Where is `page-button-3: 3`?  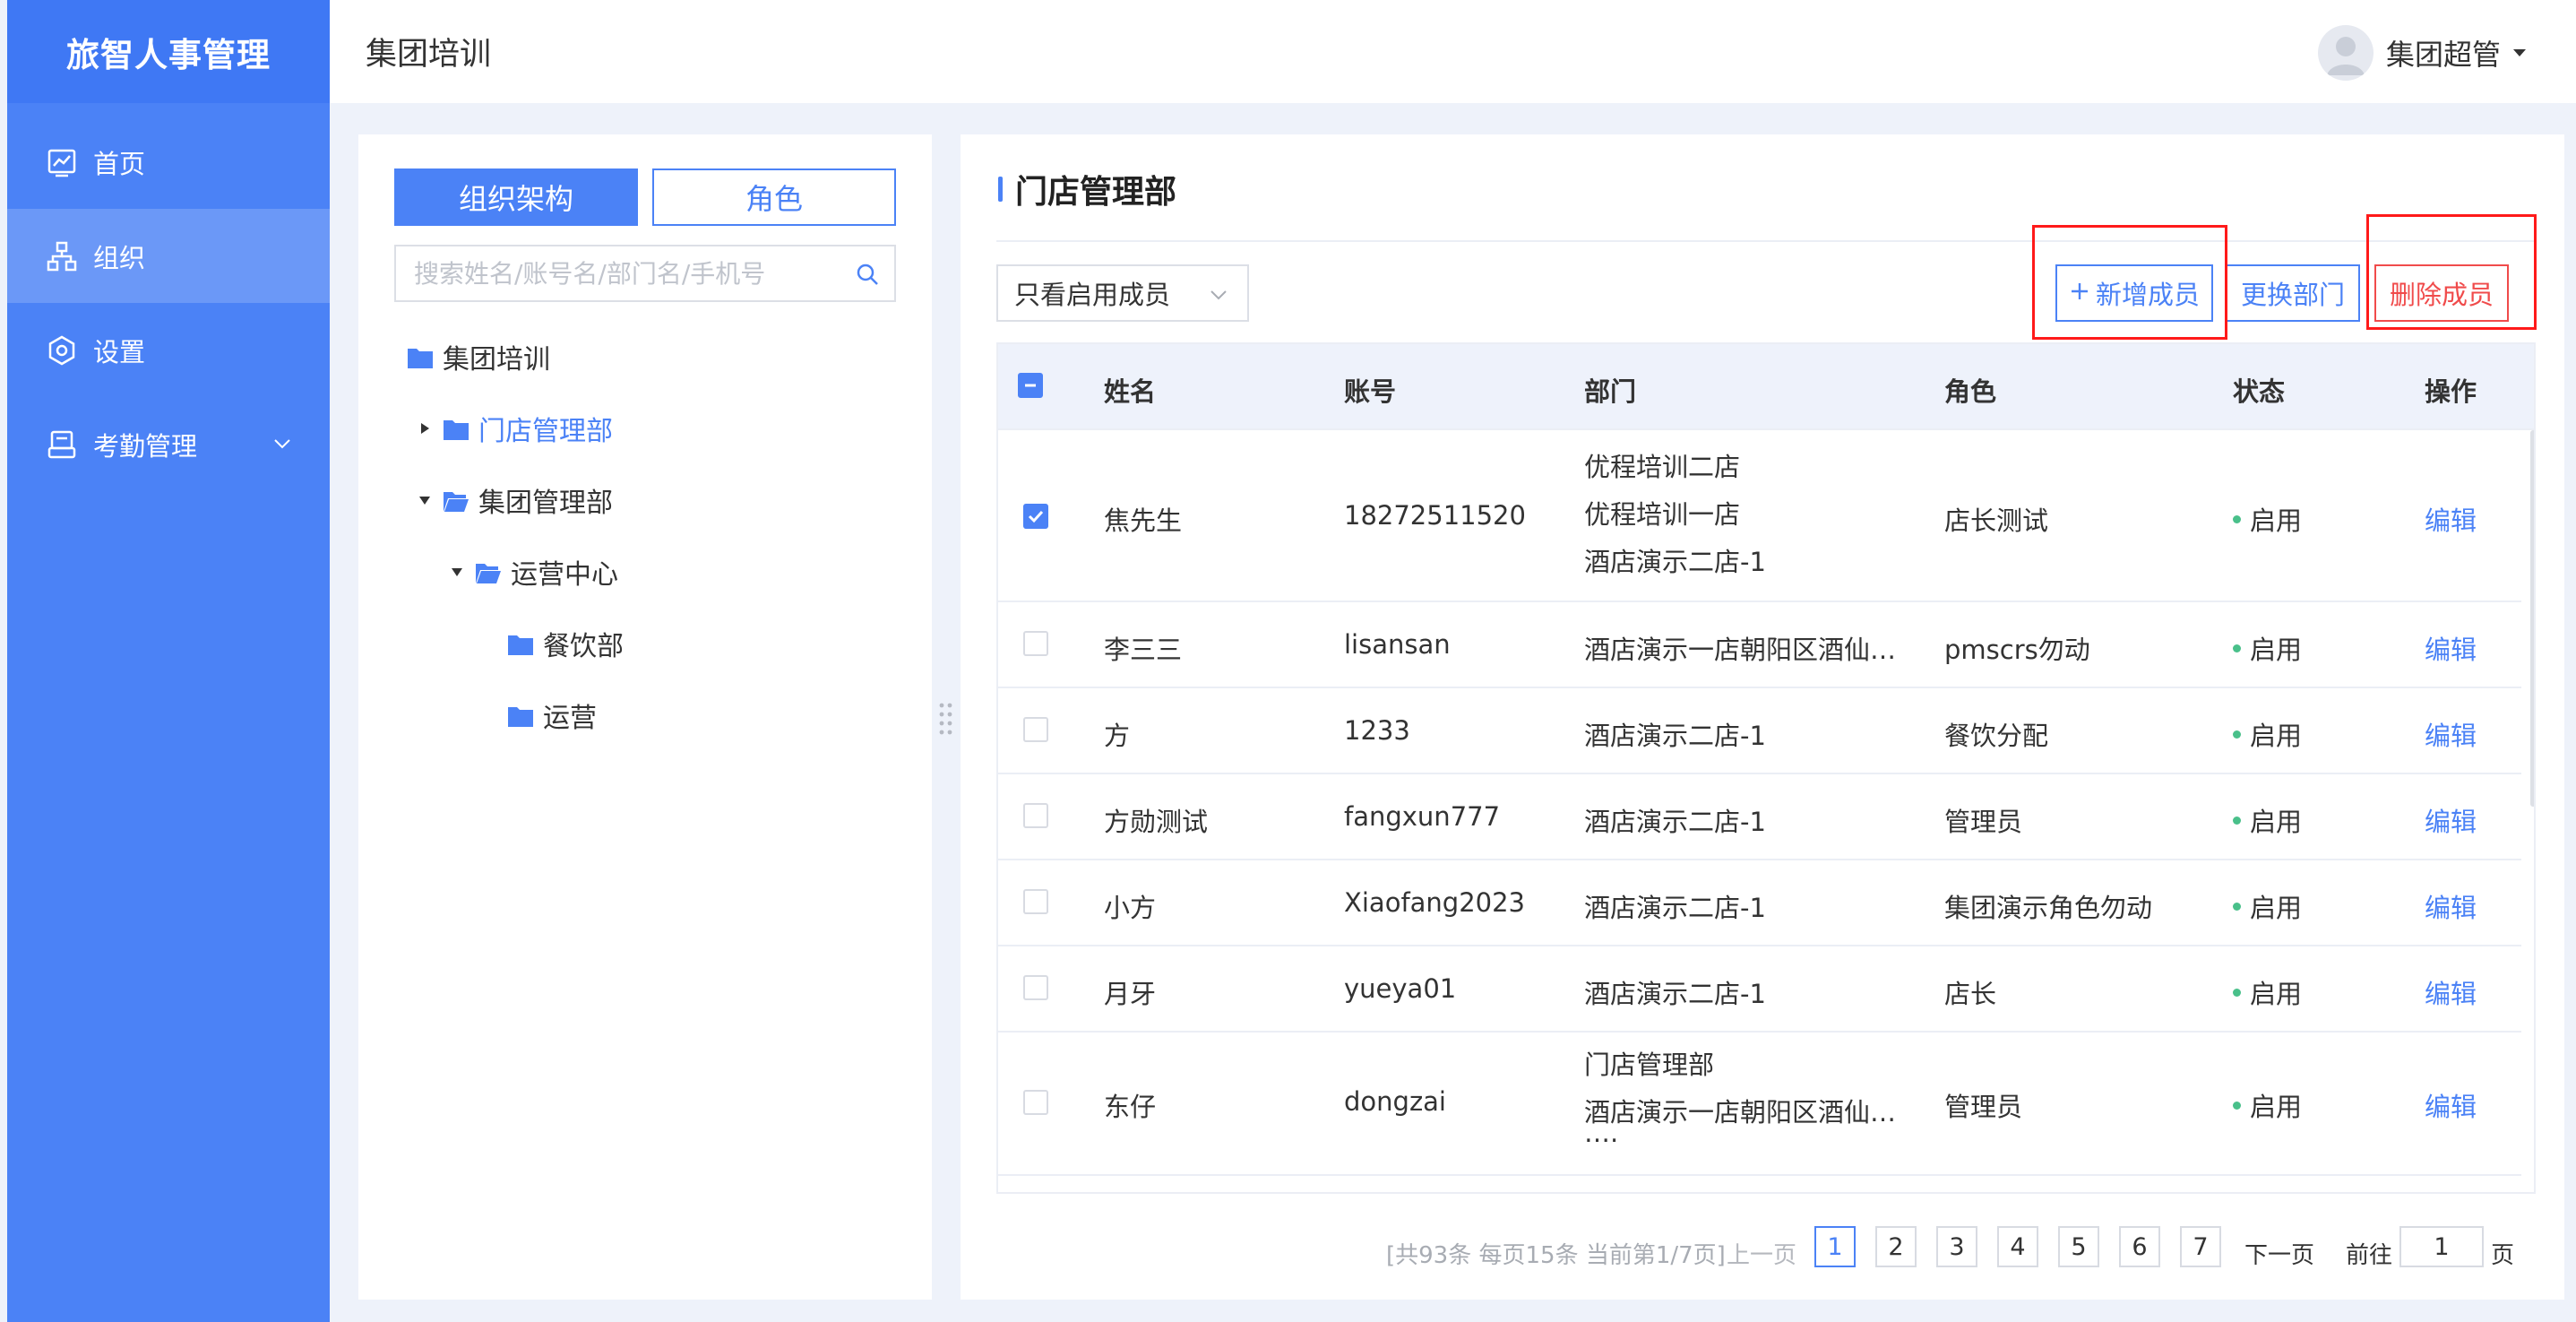
page-button-3: 3 is located at coordinates (1956, 1246).